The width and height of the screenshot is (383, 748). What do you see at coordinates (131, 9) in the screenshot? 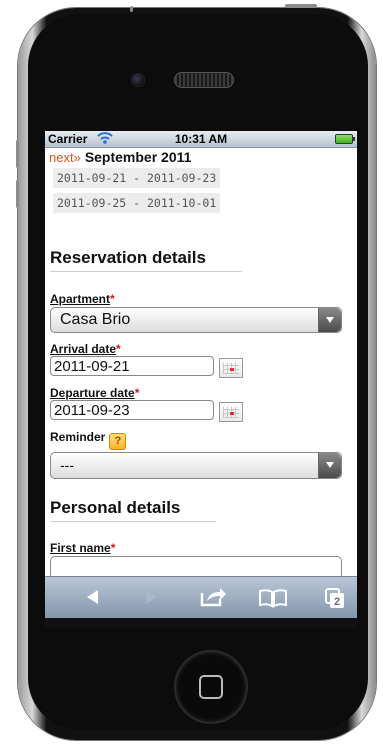
I see `side-button` at bounding box center [131, 9].